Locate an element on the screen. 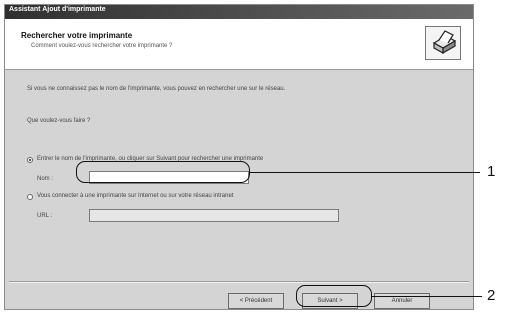  question-text: Que voulez-vous faire ? is located at coordinates (59, 121).